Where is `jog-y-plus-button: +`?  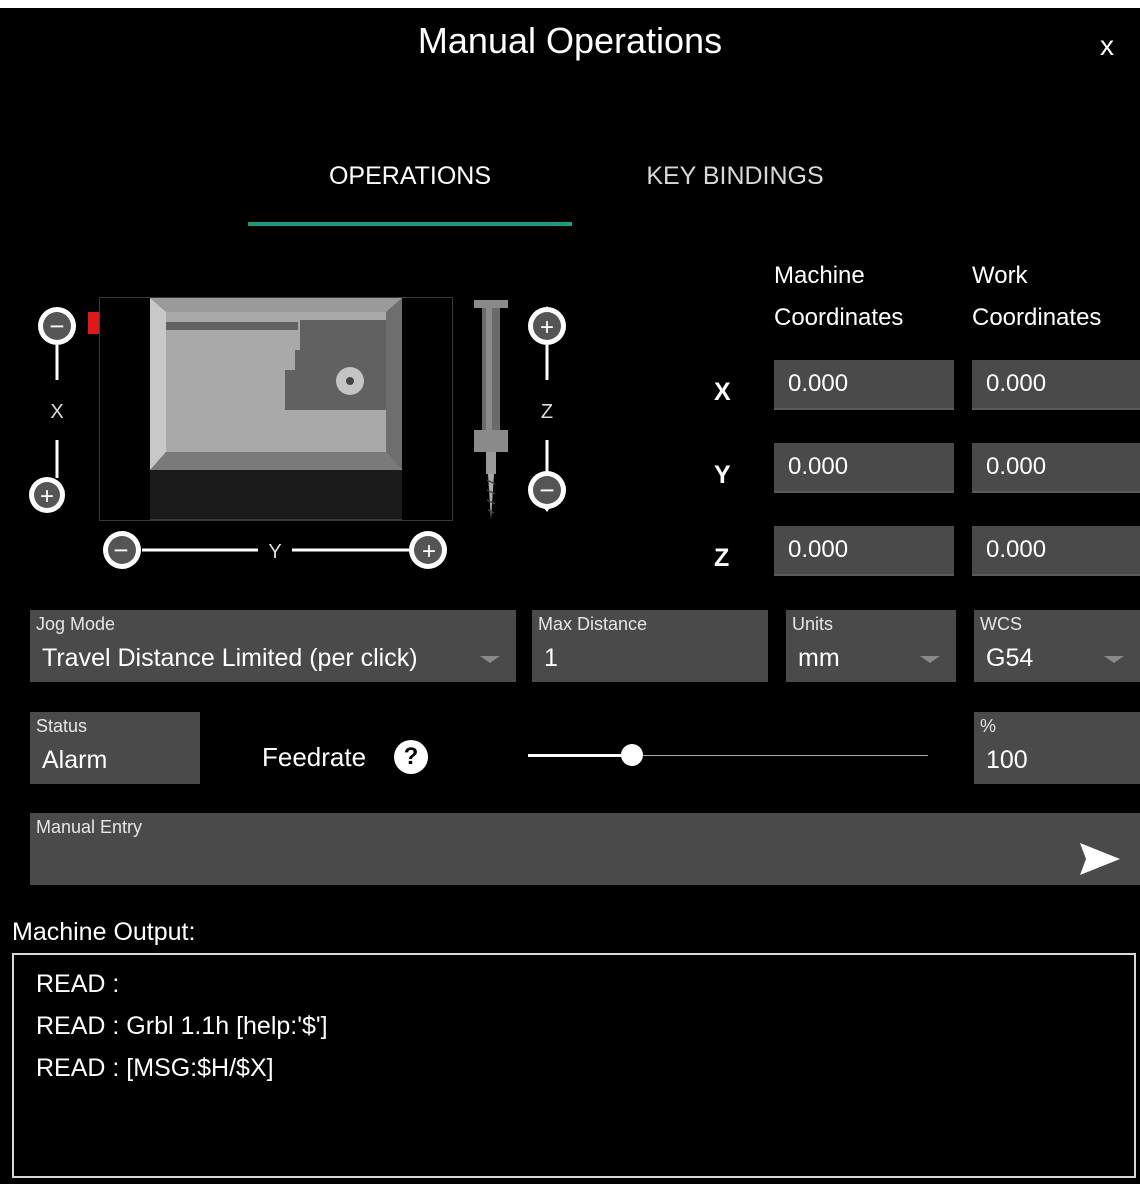
jog-y-plus-button: + is located at coordinates (428, 550).